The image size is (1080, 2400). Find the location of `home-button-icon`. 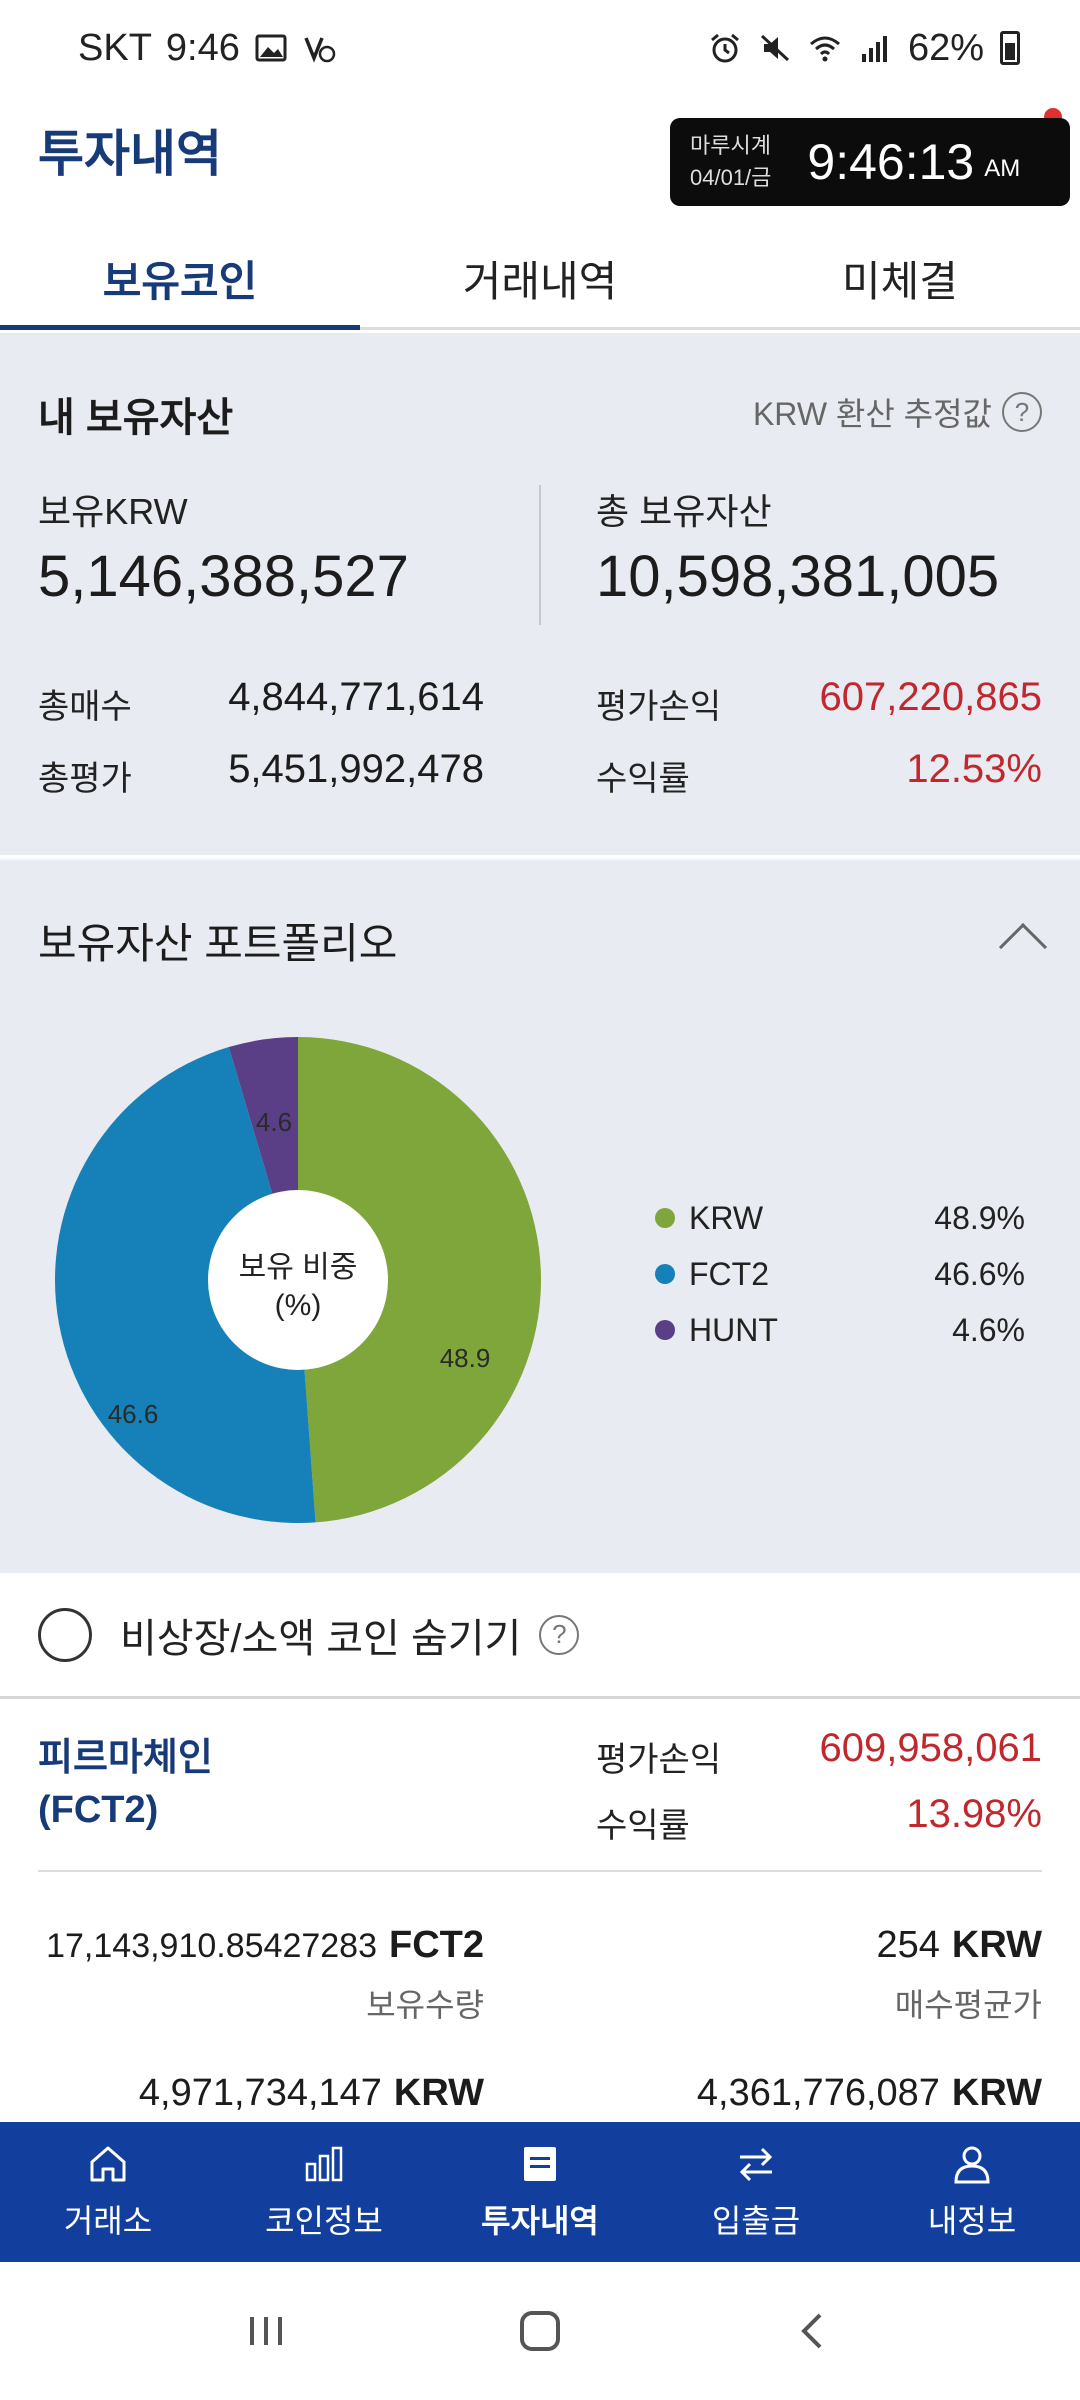

home-button-icon is located at coordinates (540, 2331).